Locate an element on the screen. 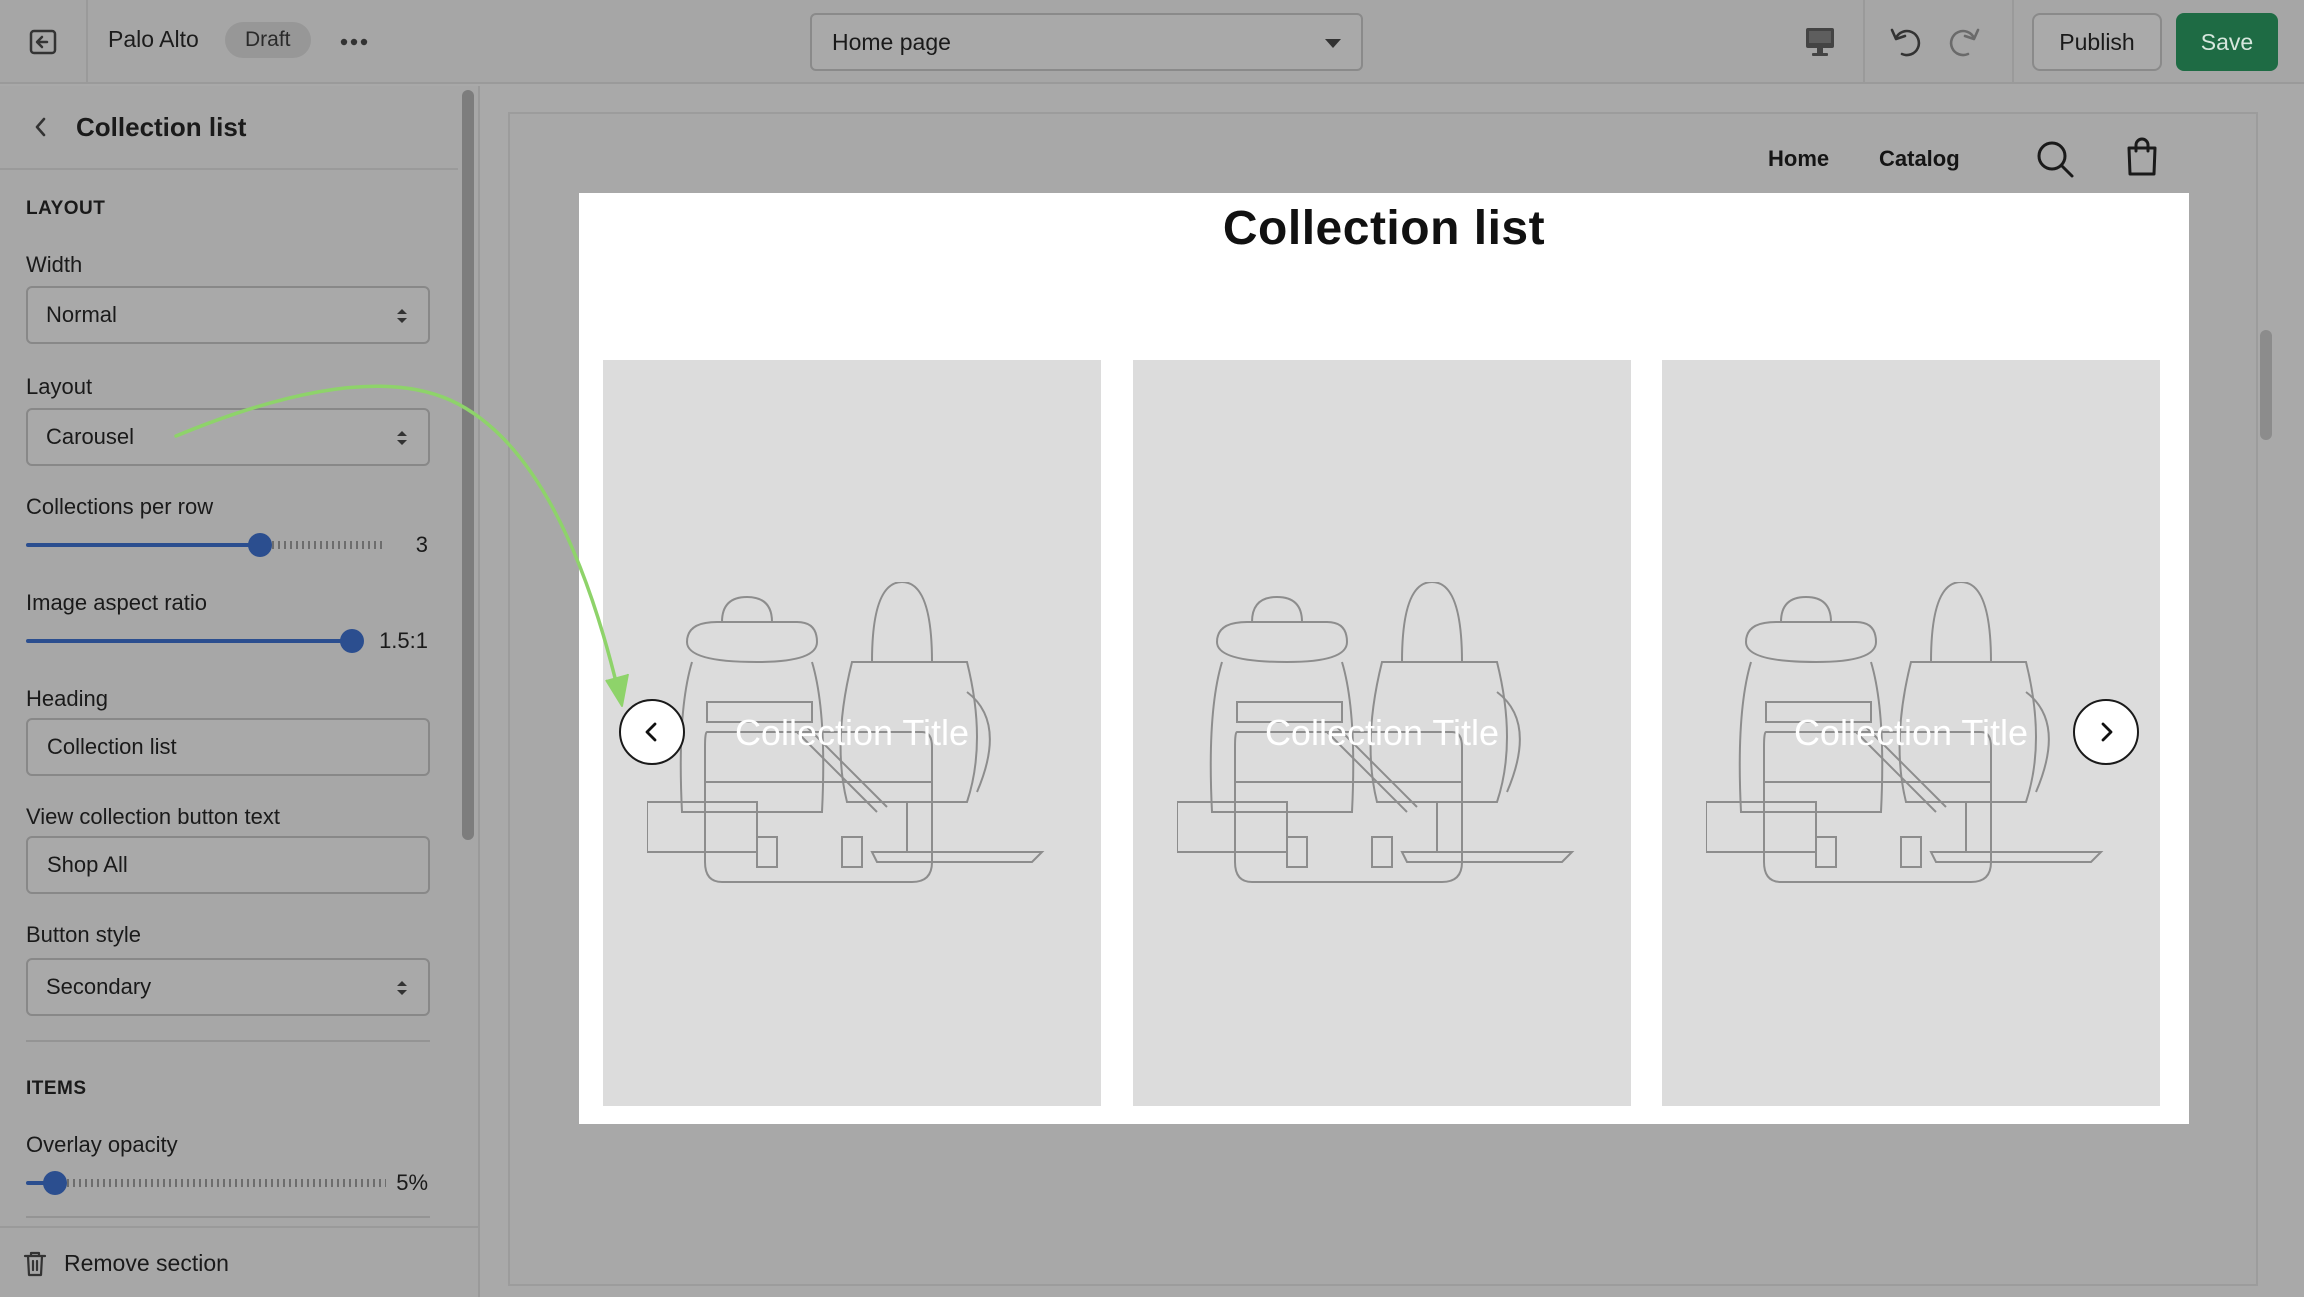 The height and width of the screenshot is (1297, 2304). more-horizontal-icon is located at coordinates (354, 42).